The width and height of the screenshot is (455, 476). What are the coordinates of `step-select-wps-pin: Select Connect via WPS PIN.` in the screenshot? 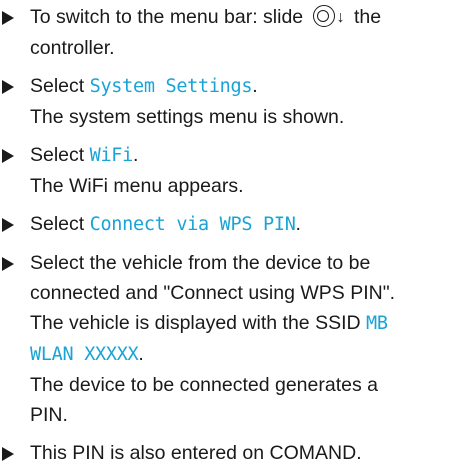 It's located at (227, 224).